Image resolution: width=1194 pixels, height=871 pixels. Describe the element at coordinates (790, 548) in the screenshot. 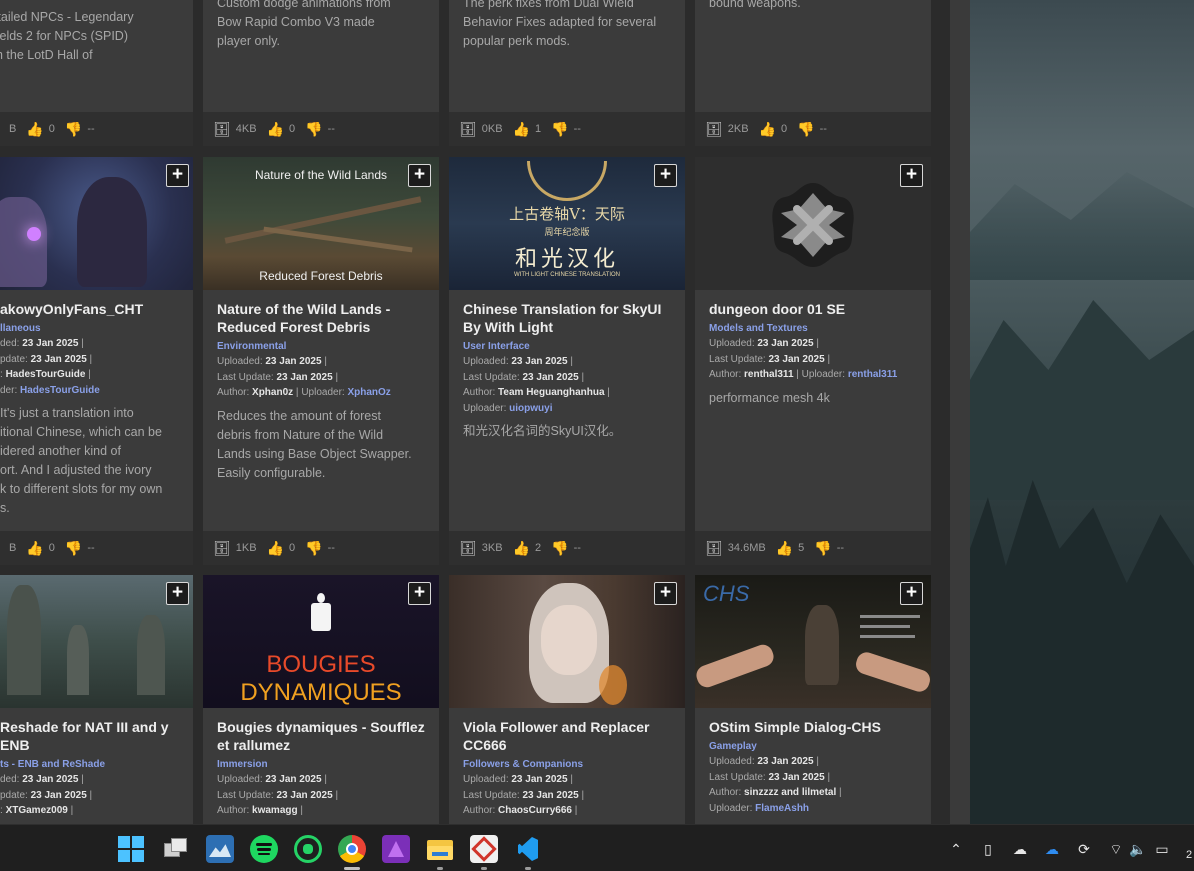

I see `like-button: 👍 5` at that location.